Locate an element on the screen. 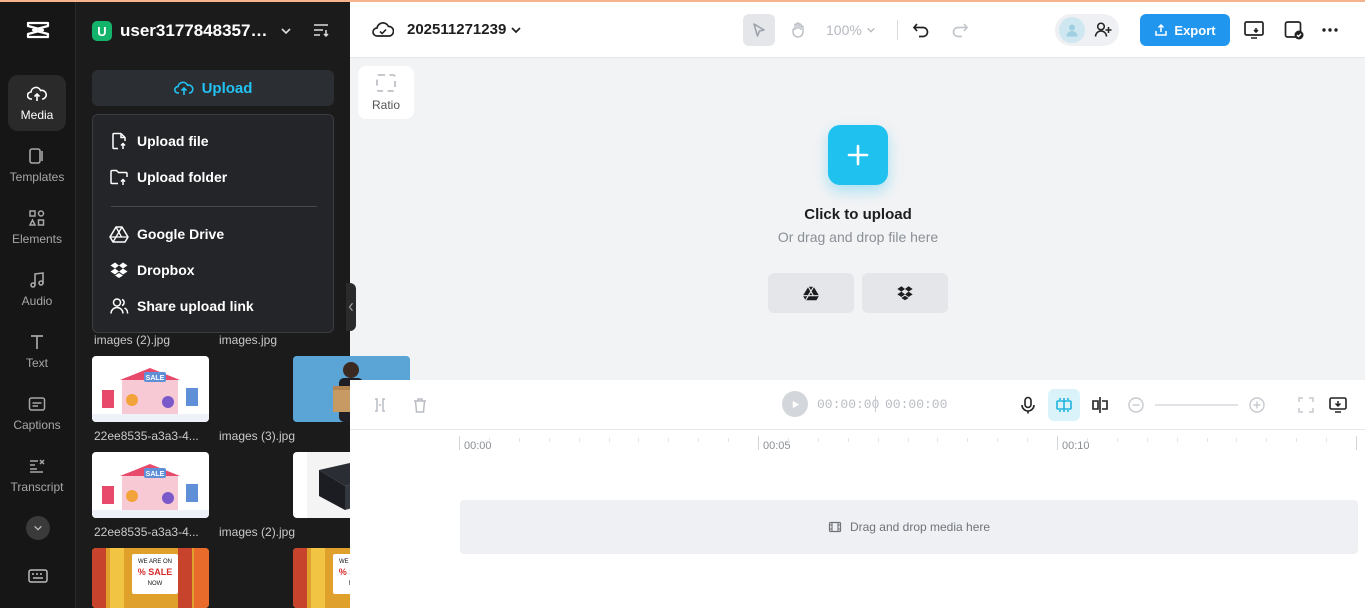 The image size is (1365, 608). media-thumbnail-clothing-sale: WE ARE ON % SALE NOW is located at coordinates (150, 578).